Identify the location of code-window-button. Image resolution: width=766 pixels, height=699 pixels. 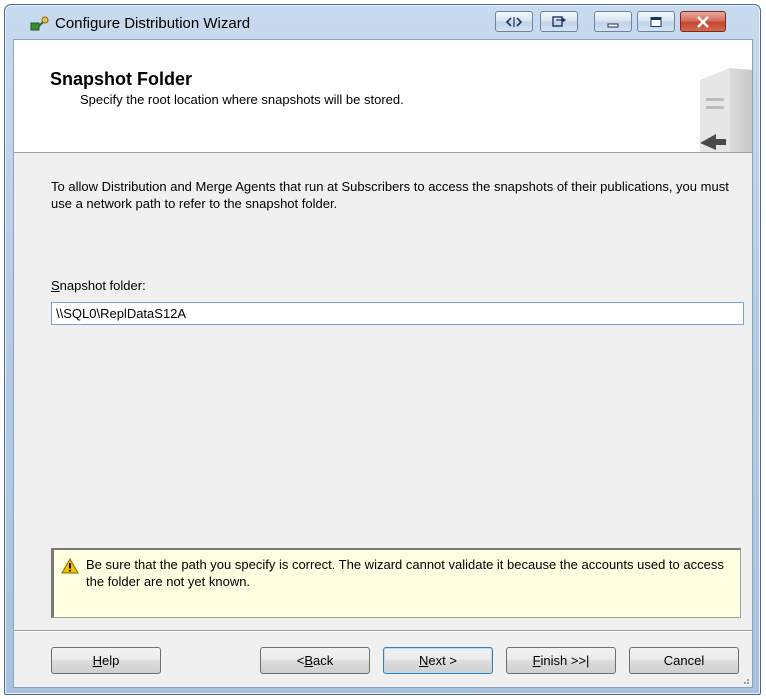
(514, 21).